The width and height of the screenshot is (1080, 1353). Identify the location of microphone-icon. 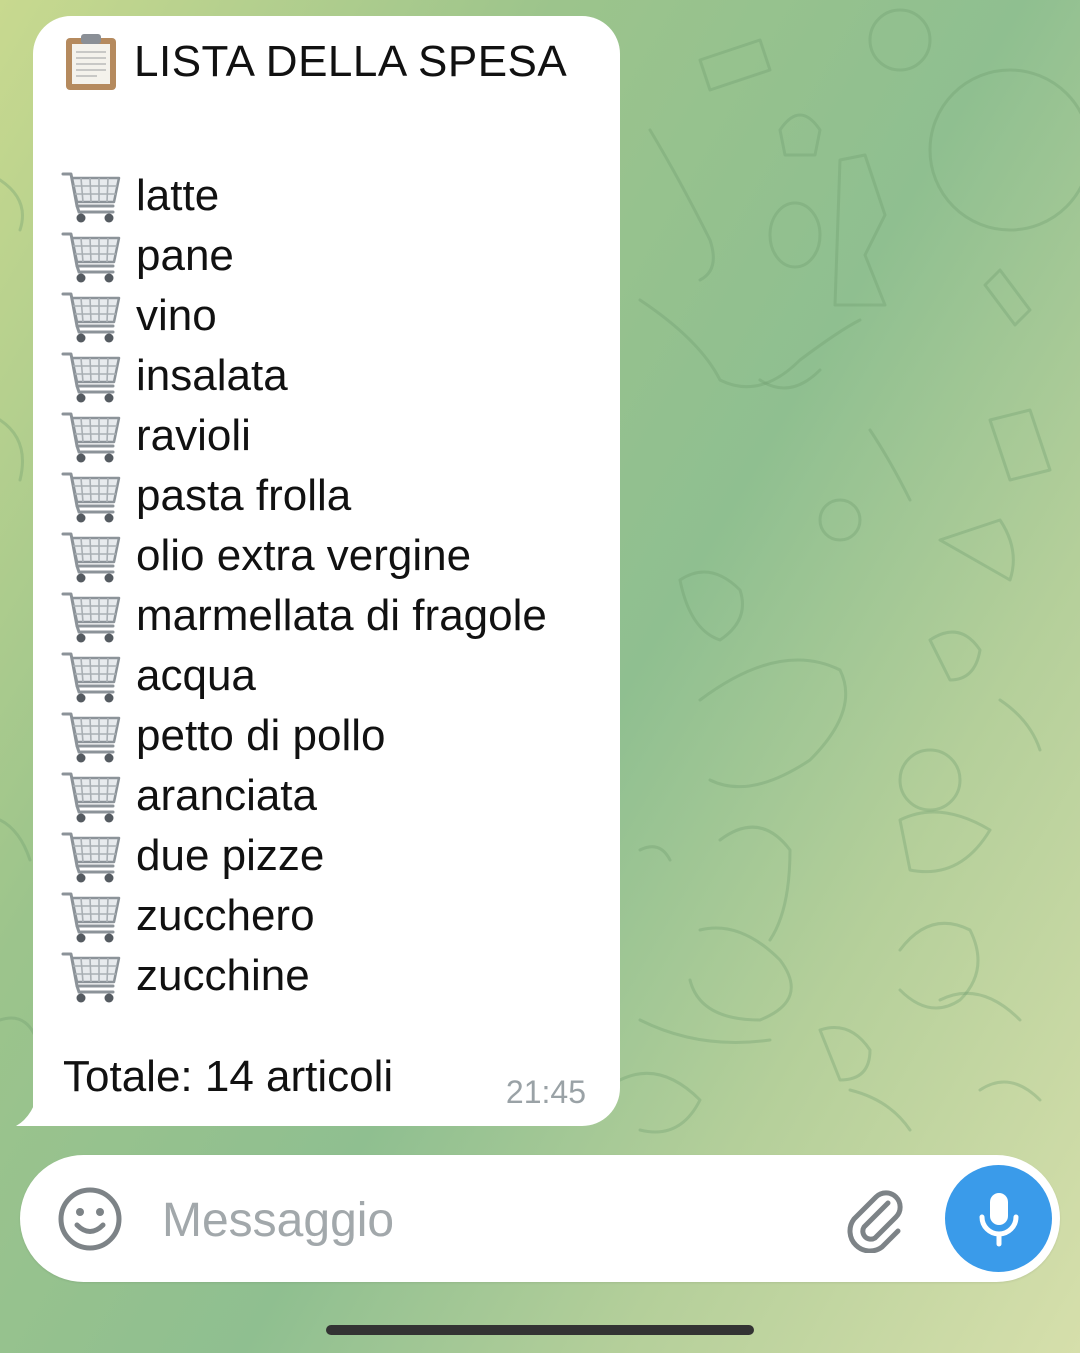
(998, 1219).